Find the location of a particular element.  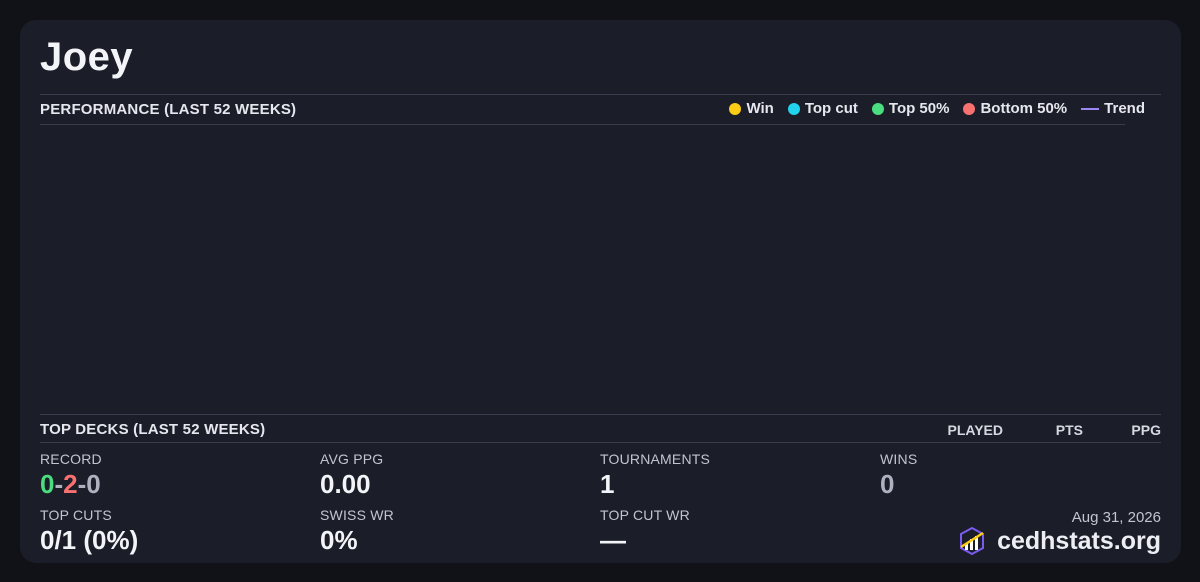

legend-item-top-cut: Top cut is located at coordinates (822, 108).